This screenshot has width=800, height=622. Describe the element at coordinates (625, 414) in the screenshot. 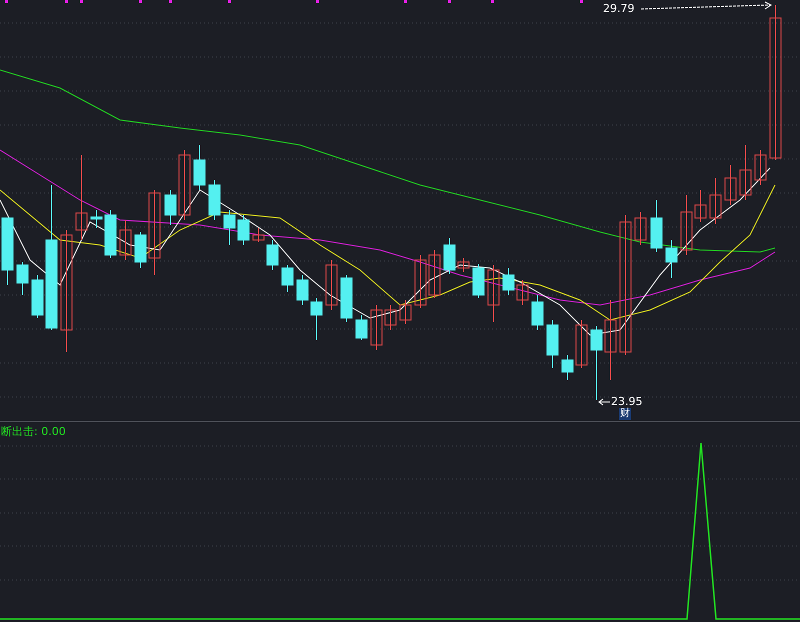

I see `event-tag: 财` at that location.